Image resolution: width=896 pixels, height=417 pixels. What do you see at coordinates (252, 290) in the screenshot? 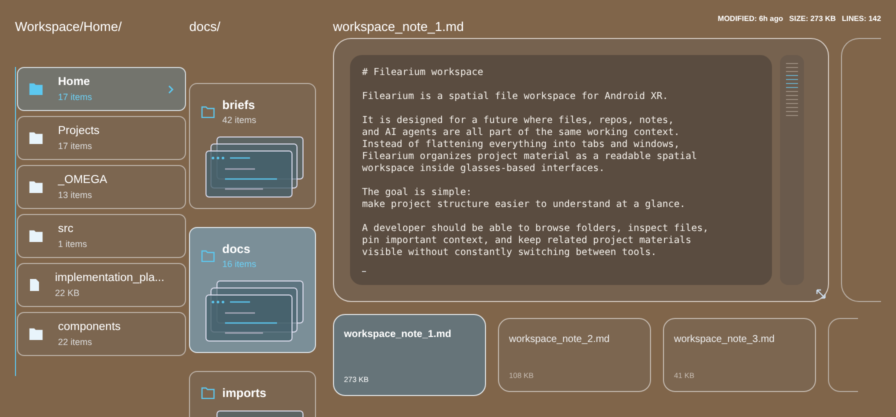
I see `folder-card: docs 16 items` at bounding box center [252, 290].